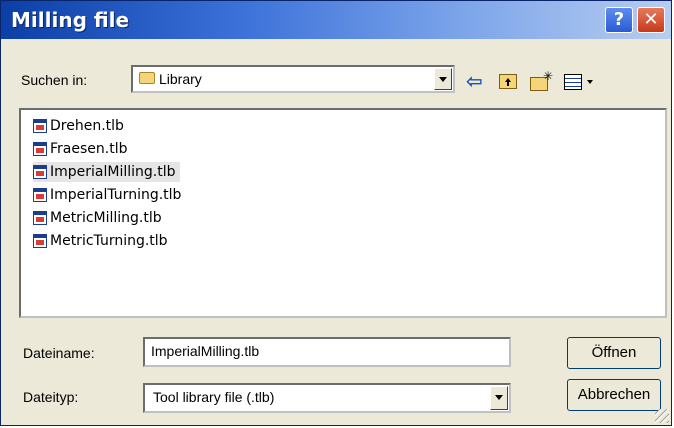  I want to click on title-bar: Milling file ? ✕, so click(336, 20).